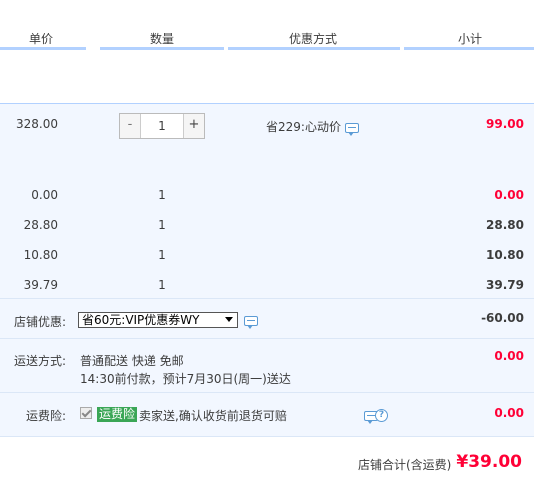 This screenshot has width=559, height=481. Describe the element at coordinates (505, 285) in the screenshot. I see `item-subtotal: 39.79` at that location.